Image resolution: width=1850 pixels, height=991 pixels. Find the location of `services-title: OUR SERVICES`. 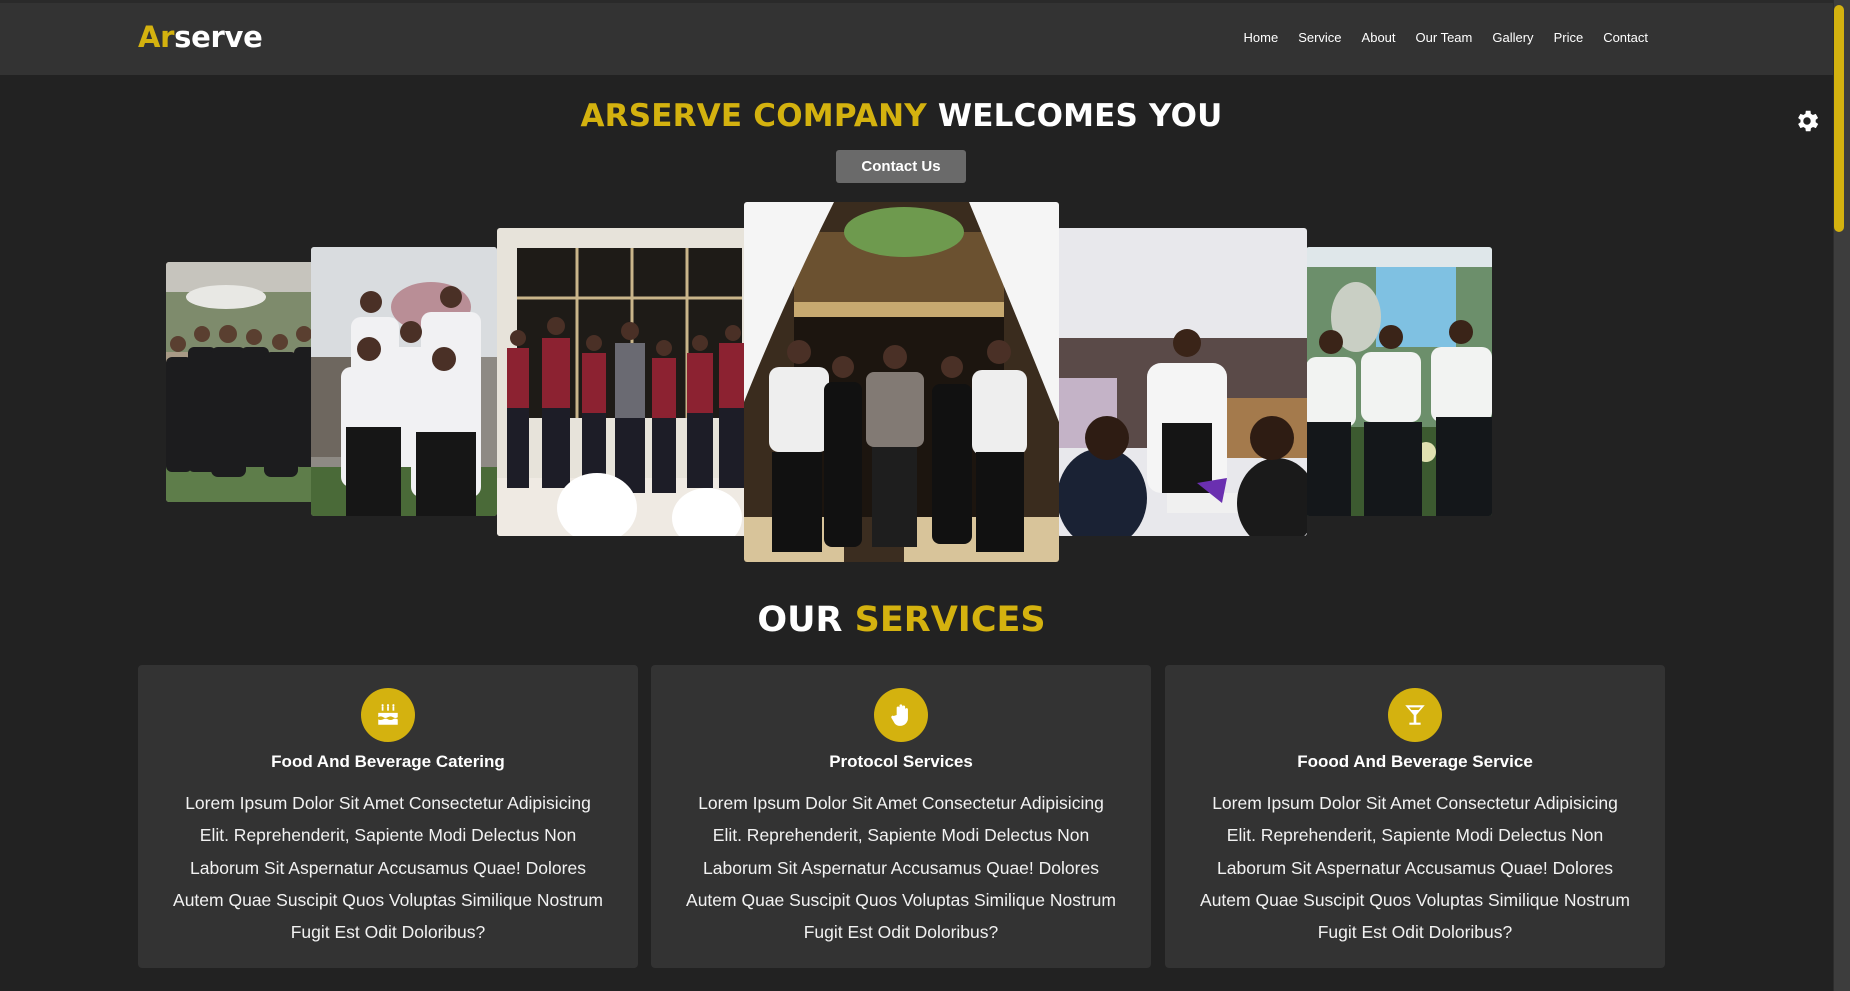

services-title: OUR SERVICES is located at coordinates (901, 620).